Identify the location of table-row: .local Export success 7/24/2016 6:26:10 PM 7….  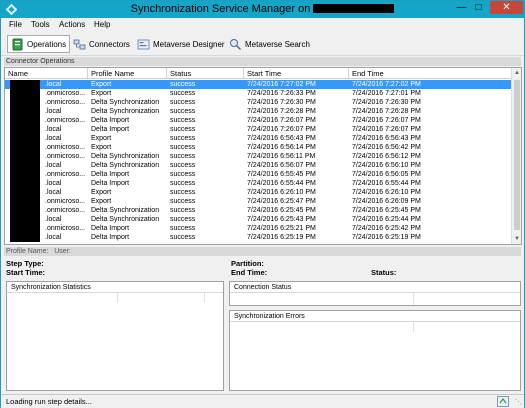
(258, 192).